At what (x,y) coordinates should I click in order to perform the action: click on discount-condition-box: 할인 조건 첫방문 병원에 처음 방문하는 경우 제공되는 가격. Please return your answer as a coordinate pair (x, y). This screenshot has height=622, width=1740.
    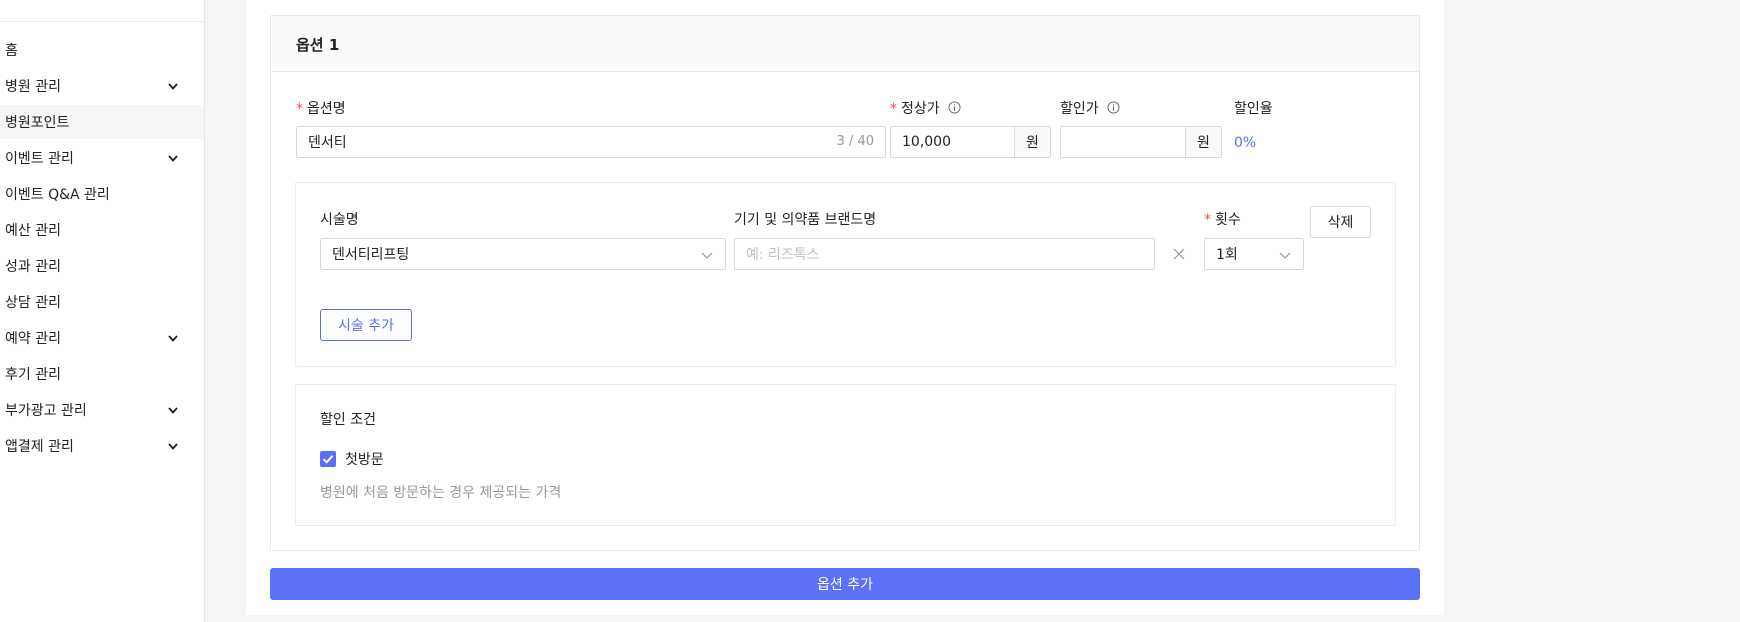
    Looking at the image, I should click on (845, 455).